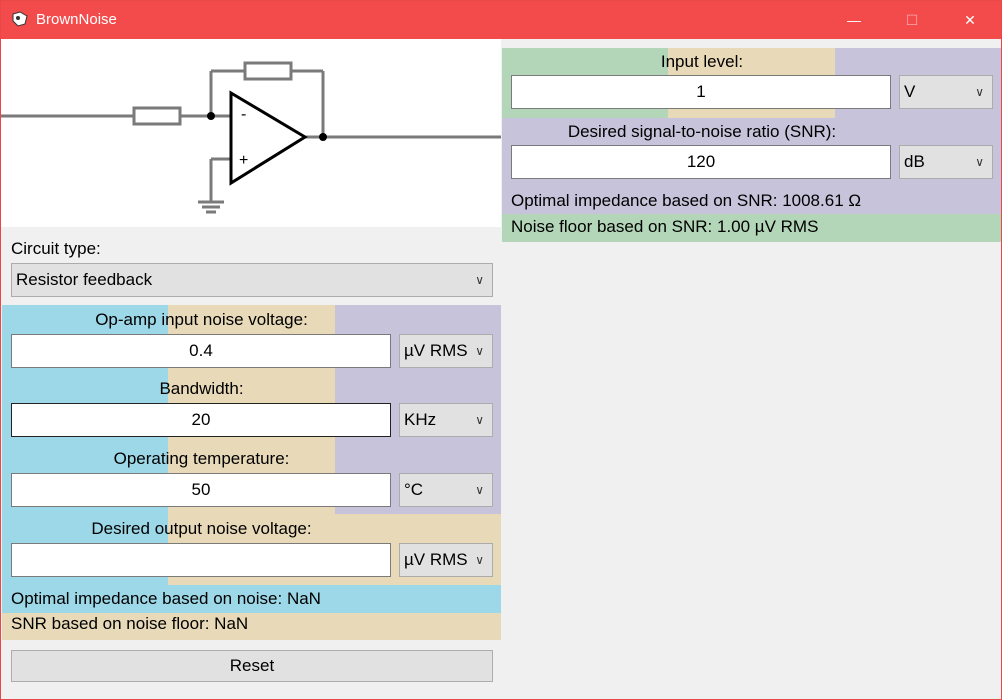 This screenshot has width=1002, height=700. Describe the element at coordinates (243, 114) in the screenshot. I see `minus-label: -` at that location.